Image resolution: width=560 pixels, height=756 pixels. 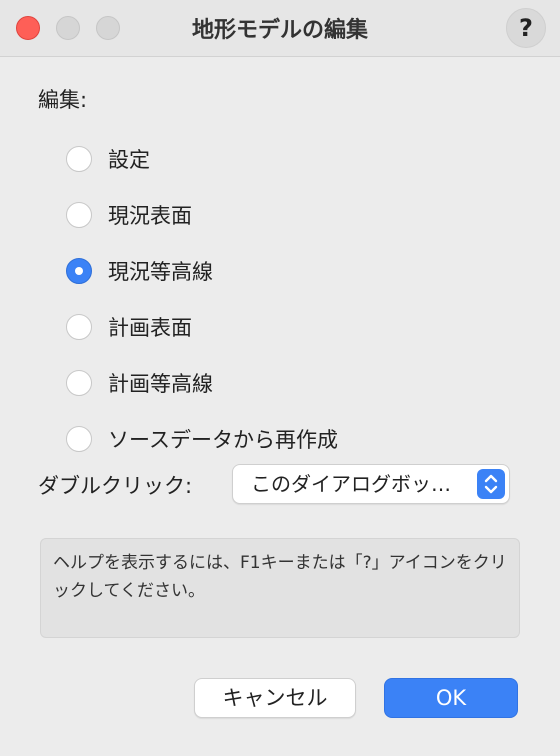 I want to click on radio-label: 現況等高線, so click(x=160, y=272).